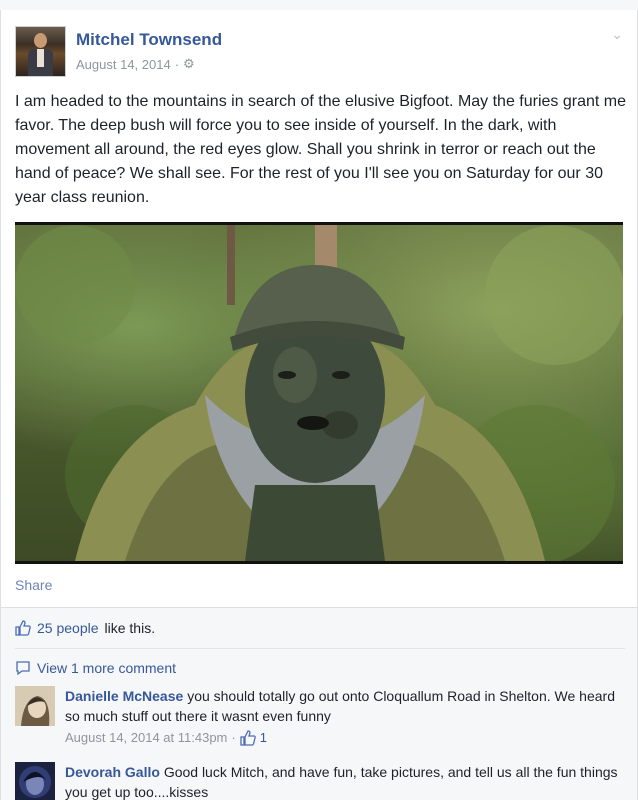 Image resolution: width=638 pixels, height=800 pixels. What do you see at coordinates (313, 423) in the screenshot?
I see `mouth` at bounding box center [313, 423].